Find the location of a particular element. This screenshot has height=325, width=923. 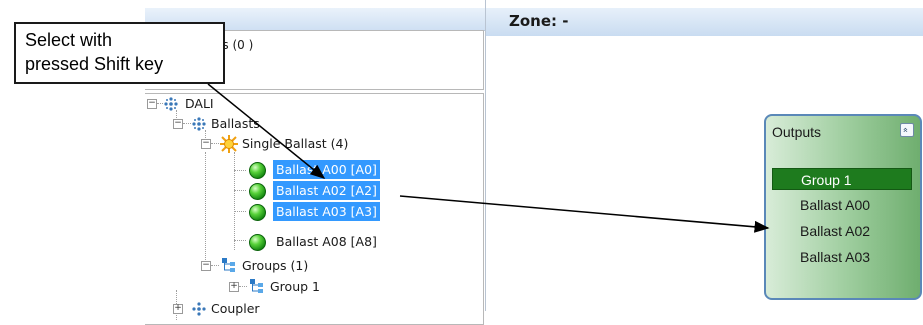

arrow-to-outputs is located at coordinates (584, 214).